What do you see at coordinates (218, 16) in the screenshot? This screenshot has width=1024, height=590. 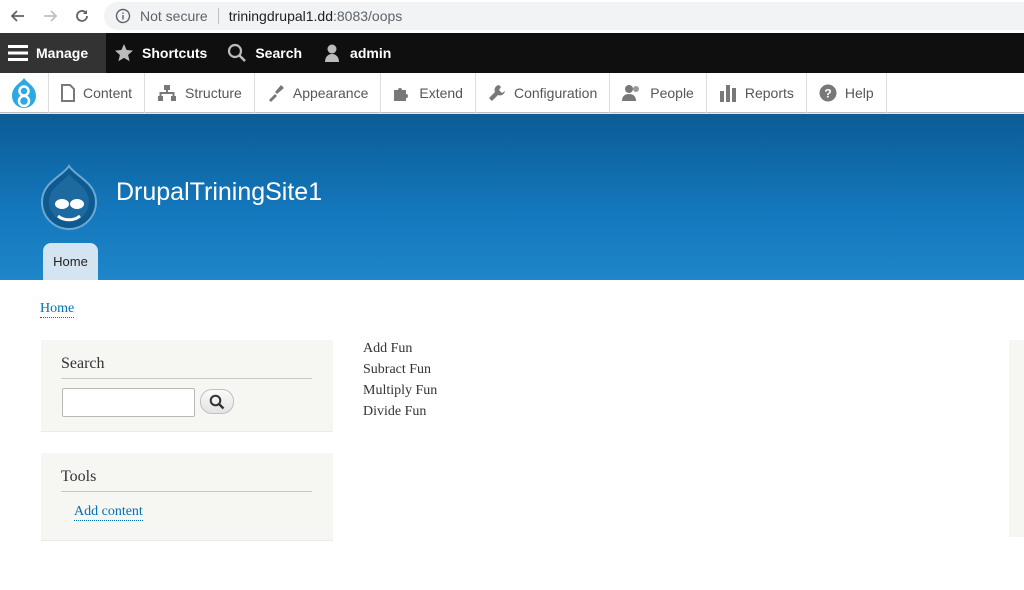 I see `address-separator` at bounding box center [218, 16].